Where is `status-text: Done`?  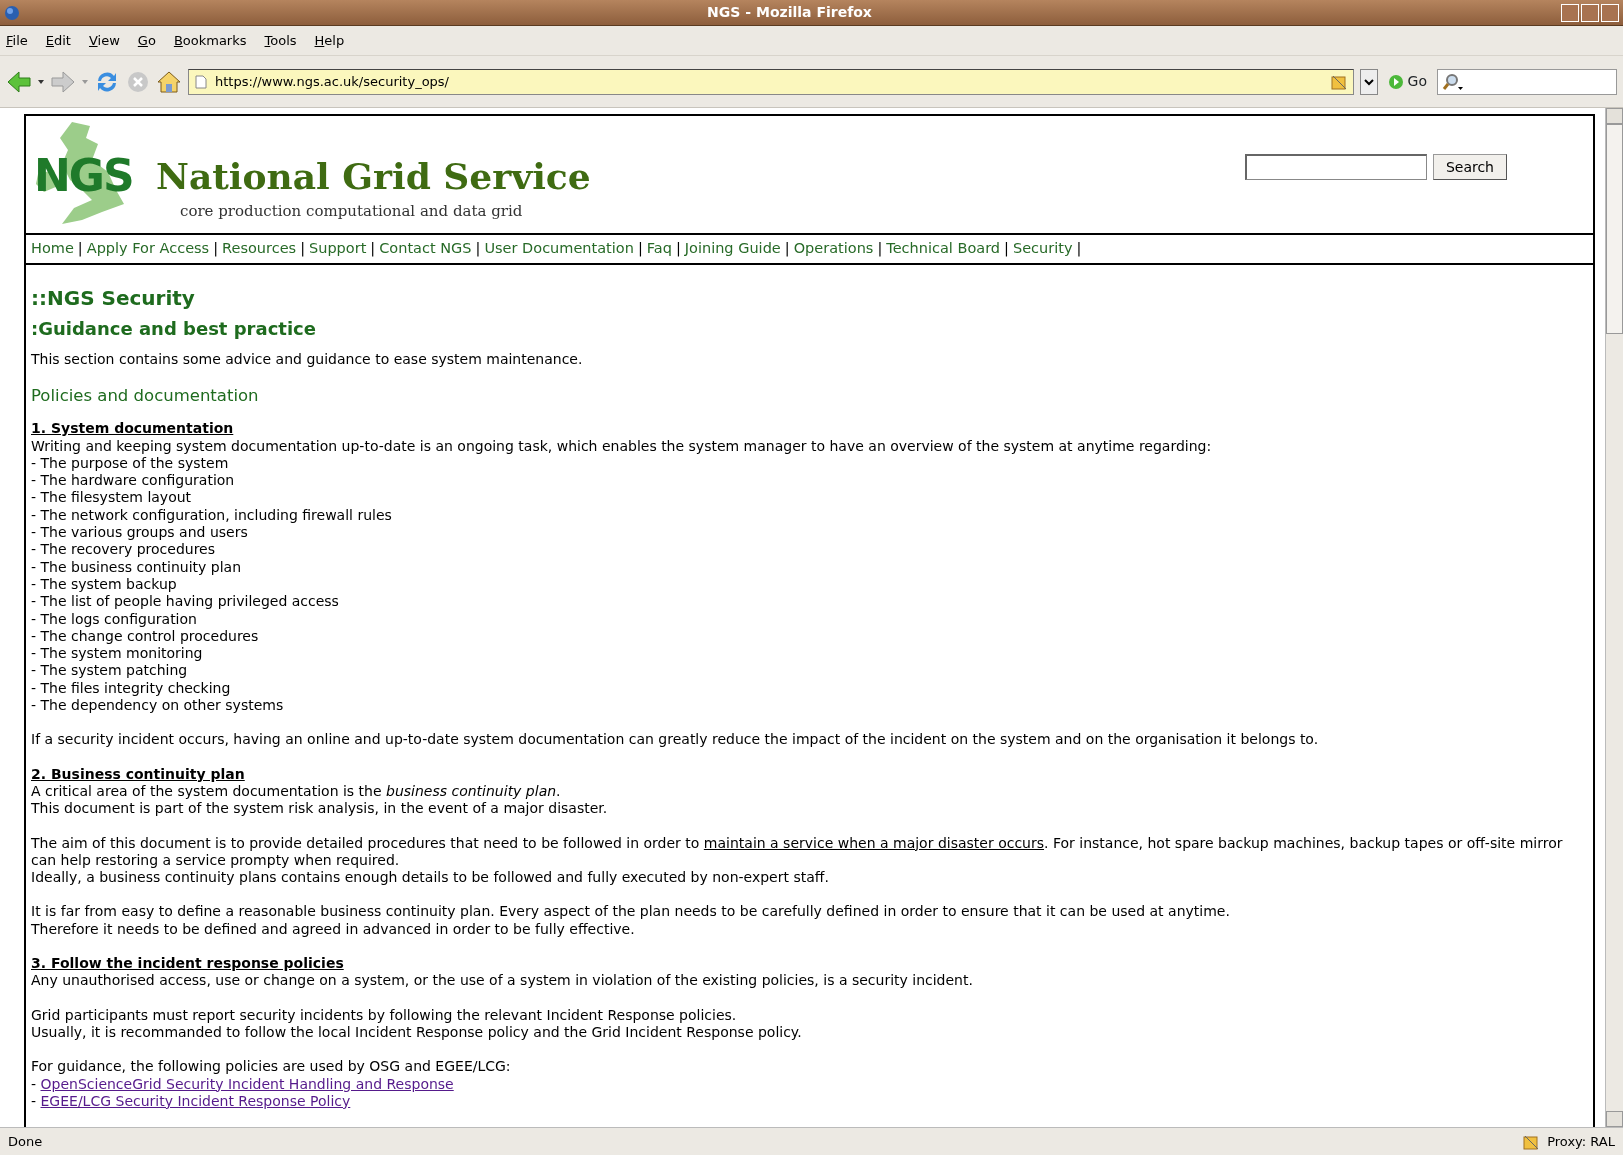
status-text: Done is located at coordinates (26, 1141).